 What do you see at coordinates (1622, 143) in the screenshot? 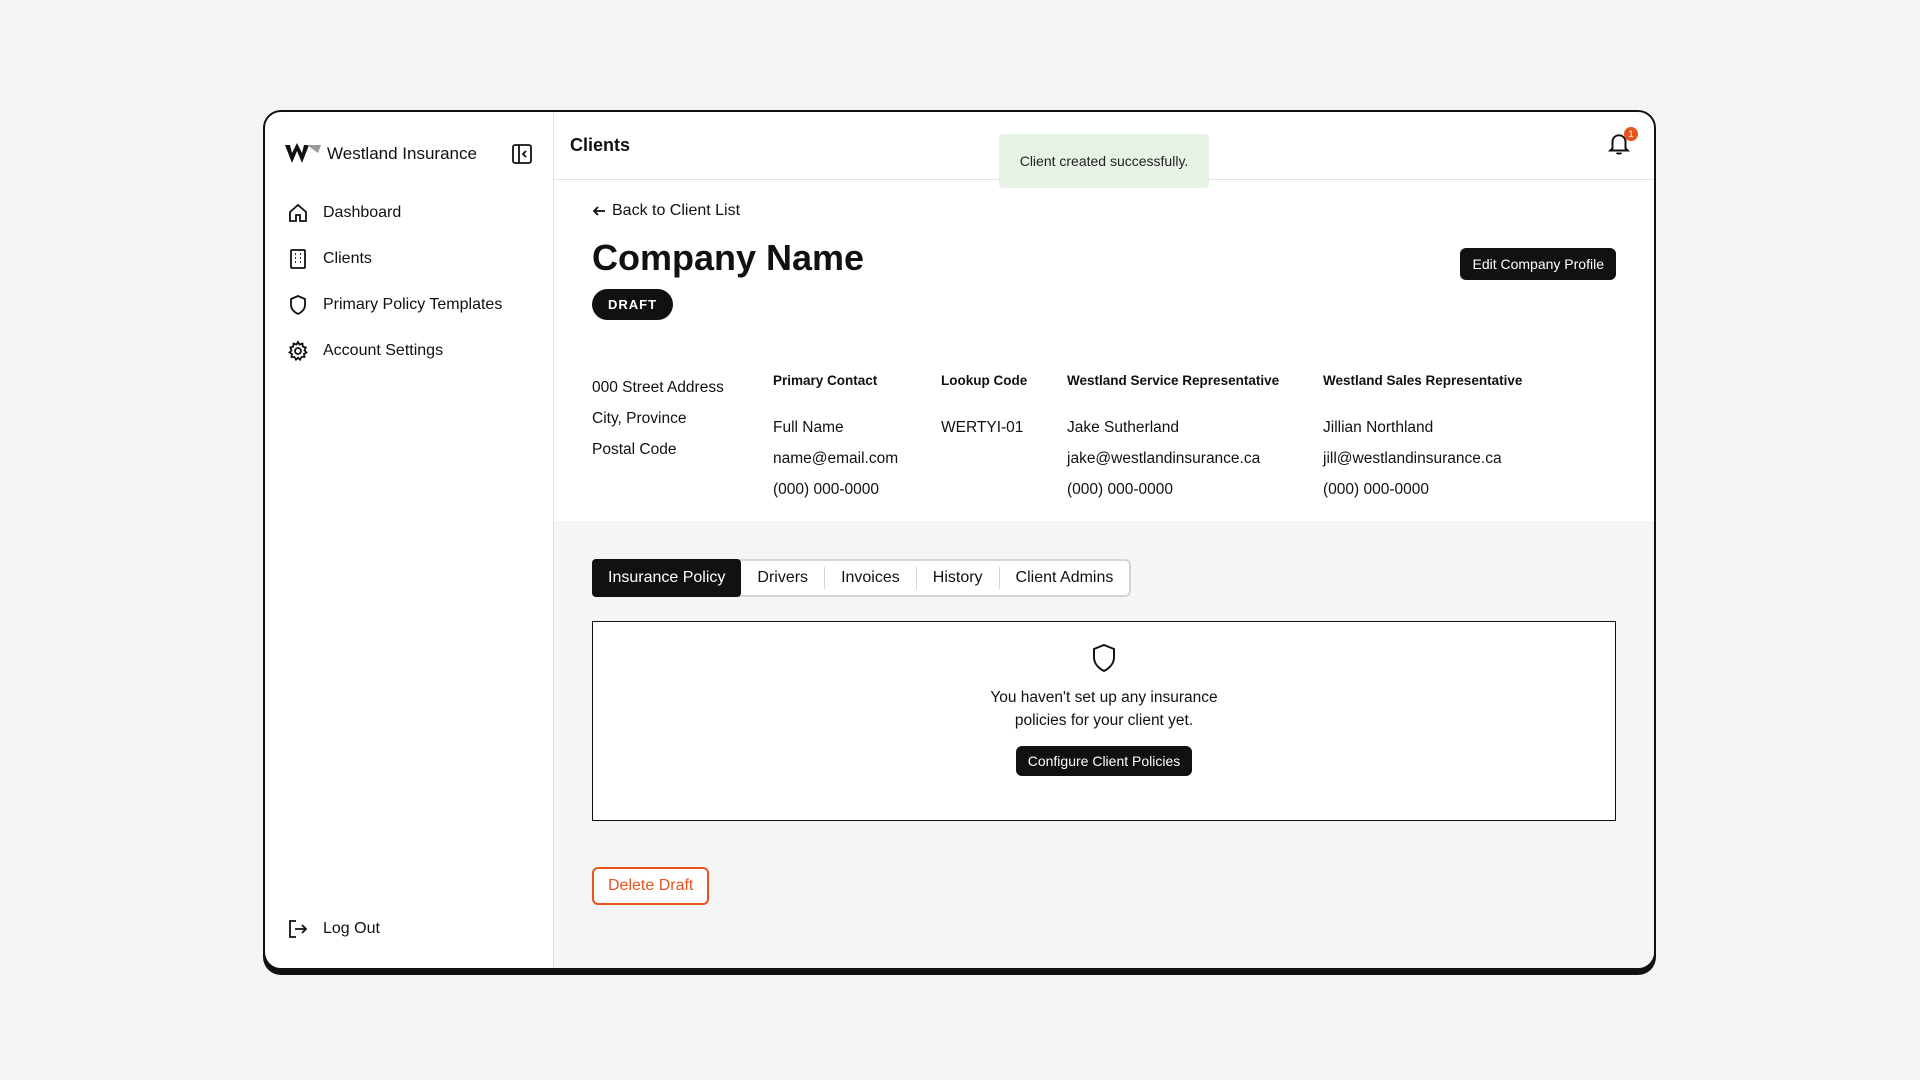
I see `notifications-button: 1` at bounding box center [1622, 143].